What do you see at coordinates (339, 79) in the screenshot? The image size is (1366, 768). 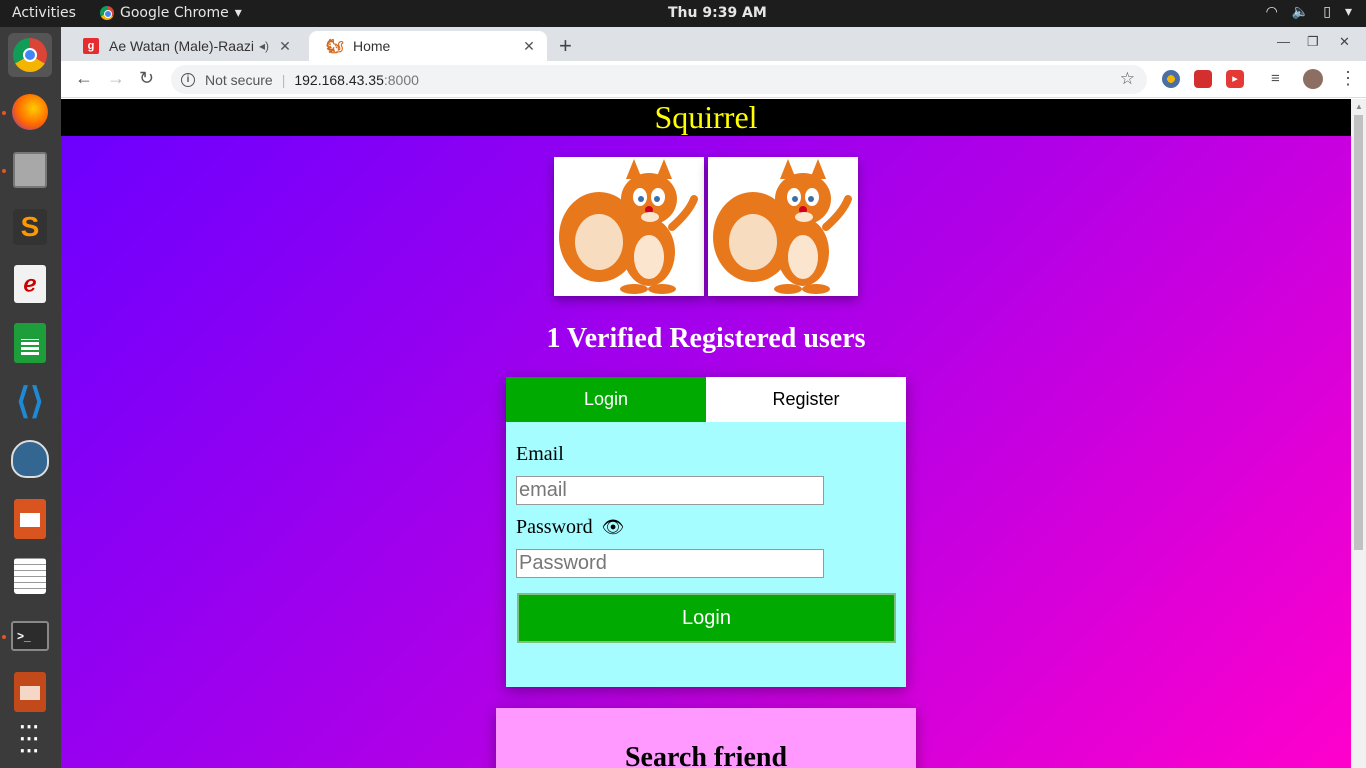 I see `url-host: 192.168.43.35` at bounding box center [339, 79].